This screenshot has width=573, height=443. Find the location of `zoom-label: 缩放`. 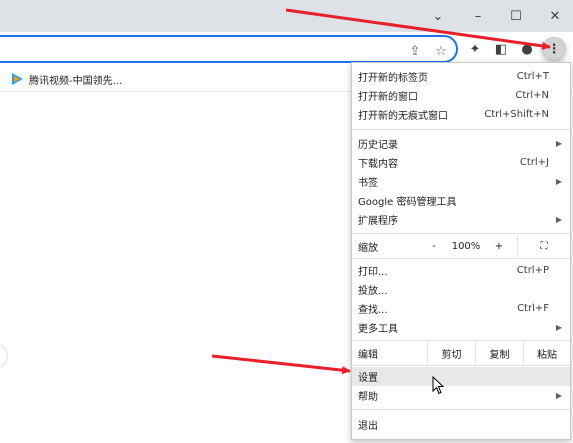

zoom-label: 缩放 is located at coordinates (368, 248).